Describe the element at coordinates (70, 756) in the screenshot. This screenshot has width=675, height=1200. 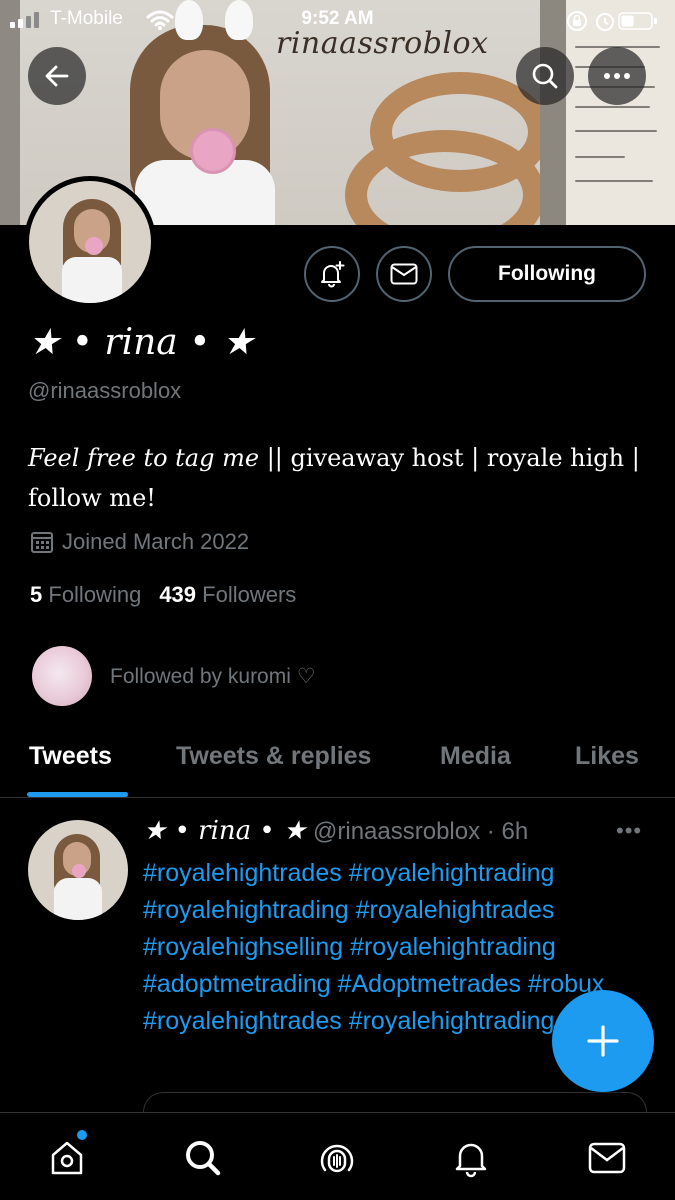
I see `tab-tweets: Tweets` at that location.